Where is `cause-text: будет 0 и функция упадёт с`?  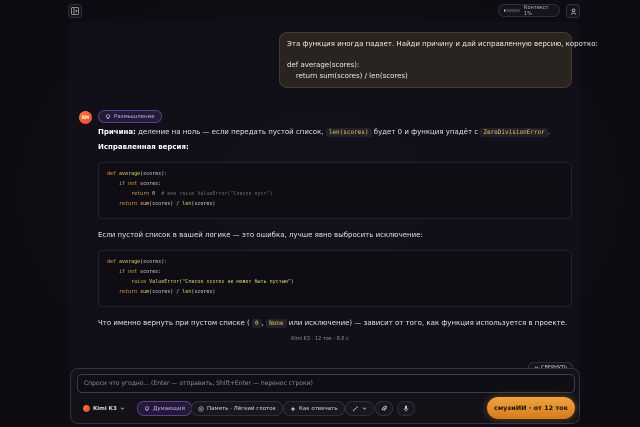 cause-text: будет 0 и функция упадёт с is located at coordinates (426, 132).